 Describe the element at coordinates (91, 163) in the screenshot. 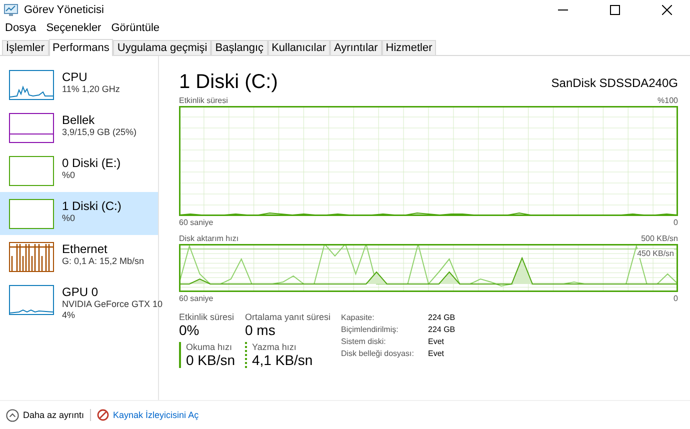

I see `resource-name: 0 Diski (E:)` at that location.